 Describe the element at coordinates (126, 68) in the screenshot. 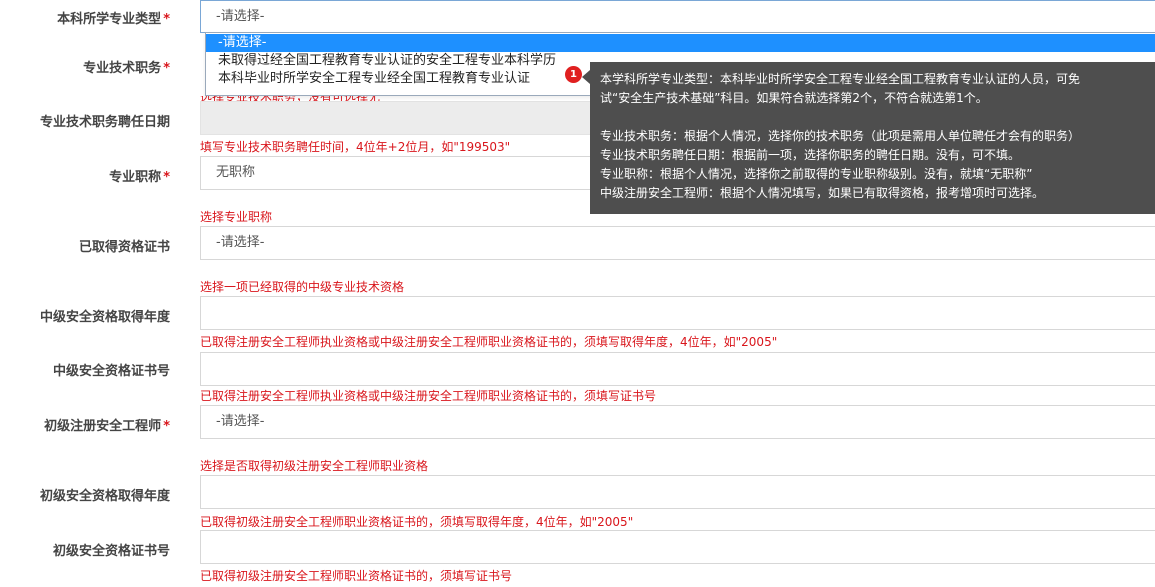

I see `label-professional-post: 专业技术职务 *` at that location.